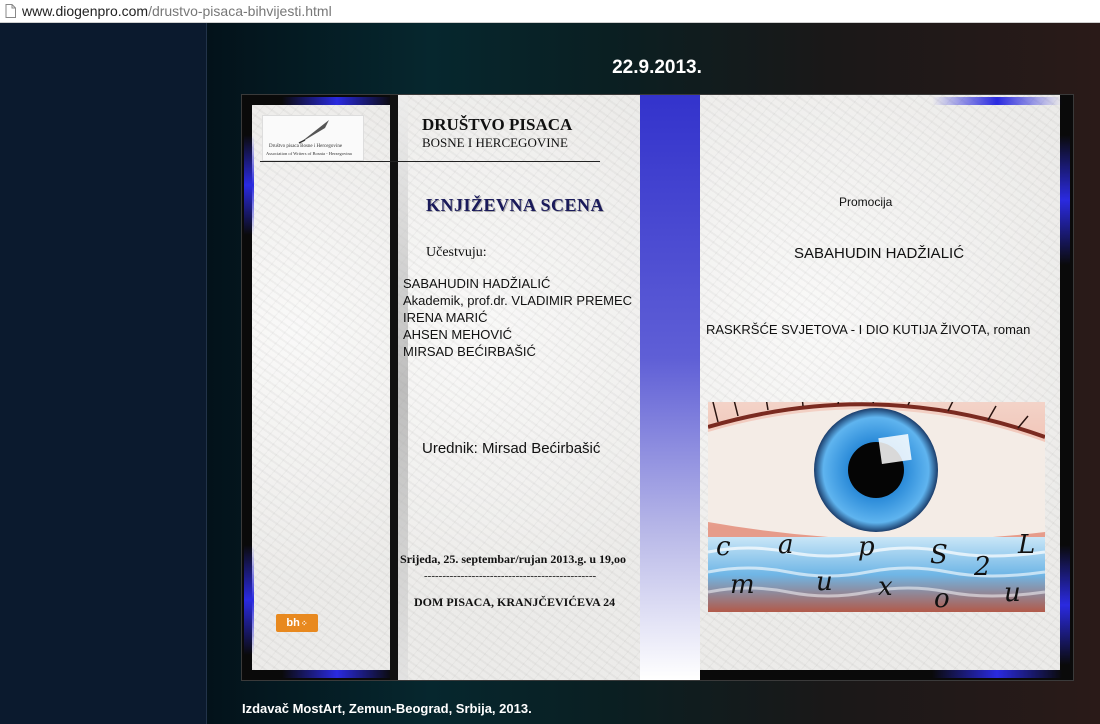  What do you see at coordinates (1027, 545) in the screenshot?
I see `cover-letter: L` at bounding box center [1027, 545].